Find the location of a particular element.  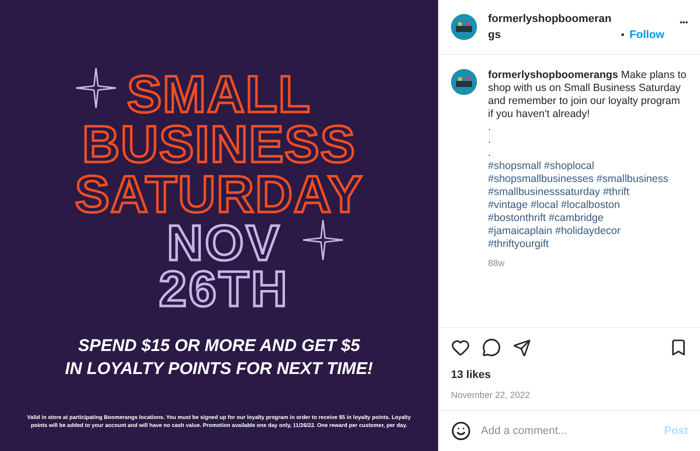

hashtags: #jamaicaplain #holidaydecor is located at coordinates (554, 231).